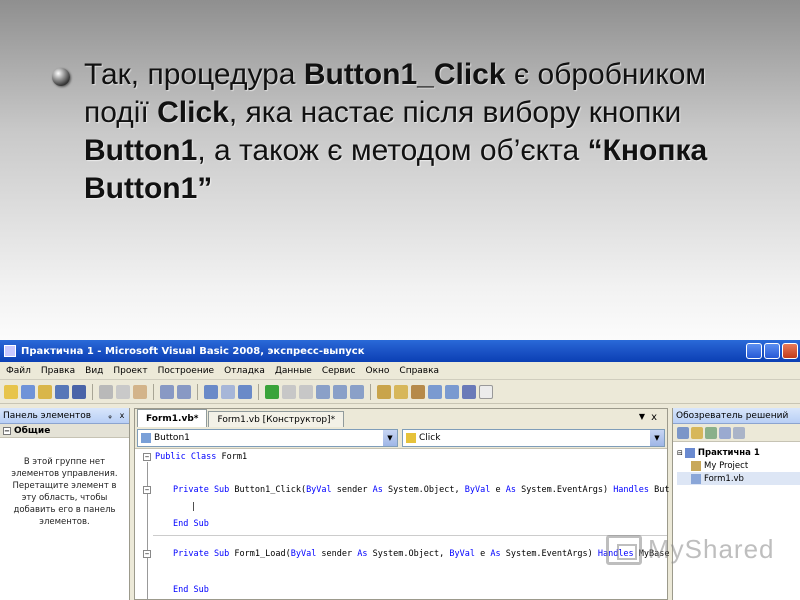 The image size is (800, 600). I want to click on tree-item-label: Практична 1, so click(728, 452).